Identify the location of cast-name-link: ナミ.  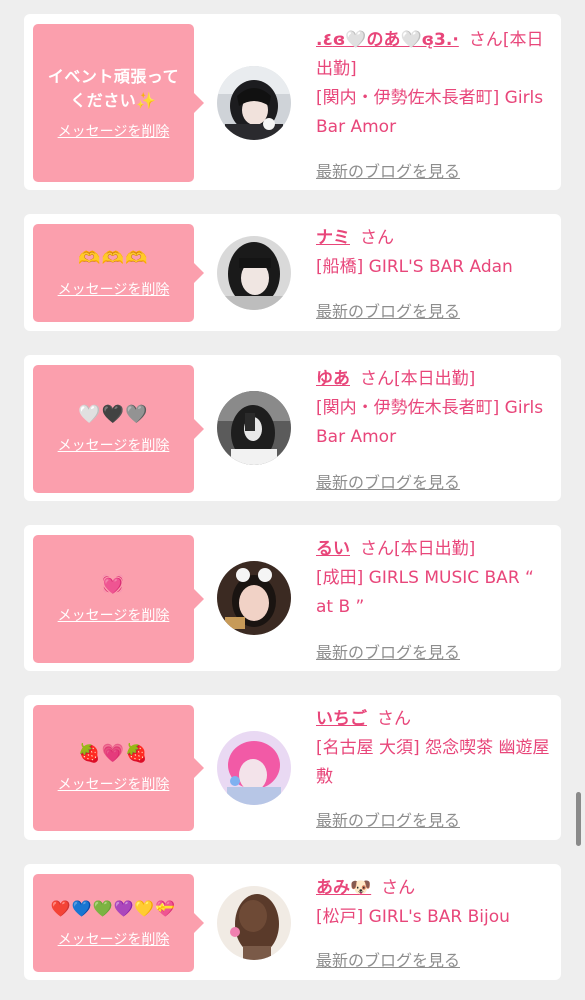
(333, 238).